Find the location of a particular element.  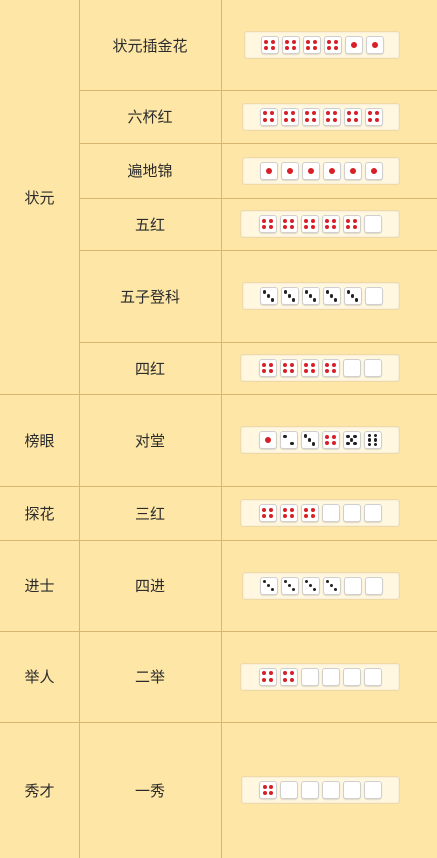

hand-name: 六杯红 is located at coordinates (150, 117).